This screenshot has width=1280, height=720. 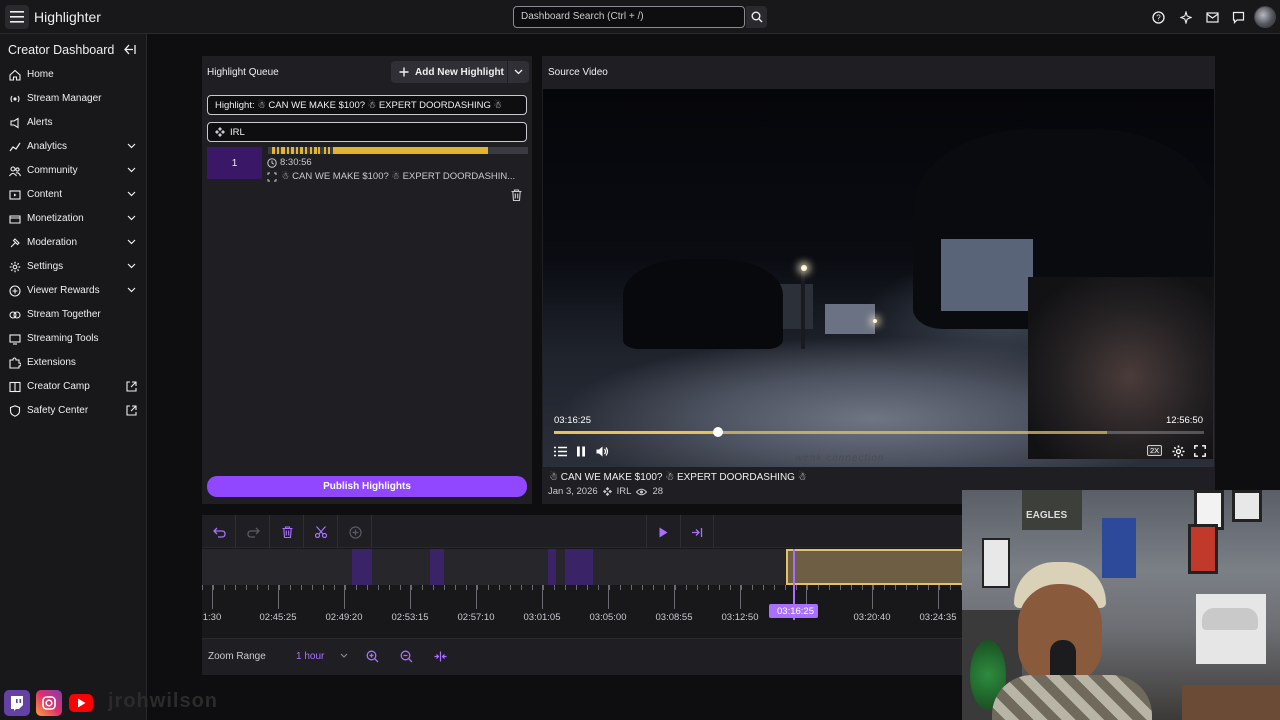 I want to click on clip-number: 1, so click(x=234, y=163).